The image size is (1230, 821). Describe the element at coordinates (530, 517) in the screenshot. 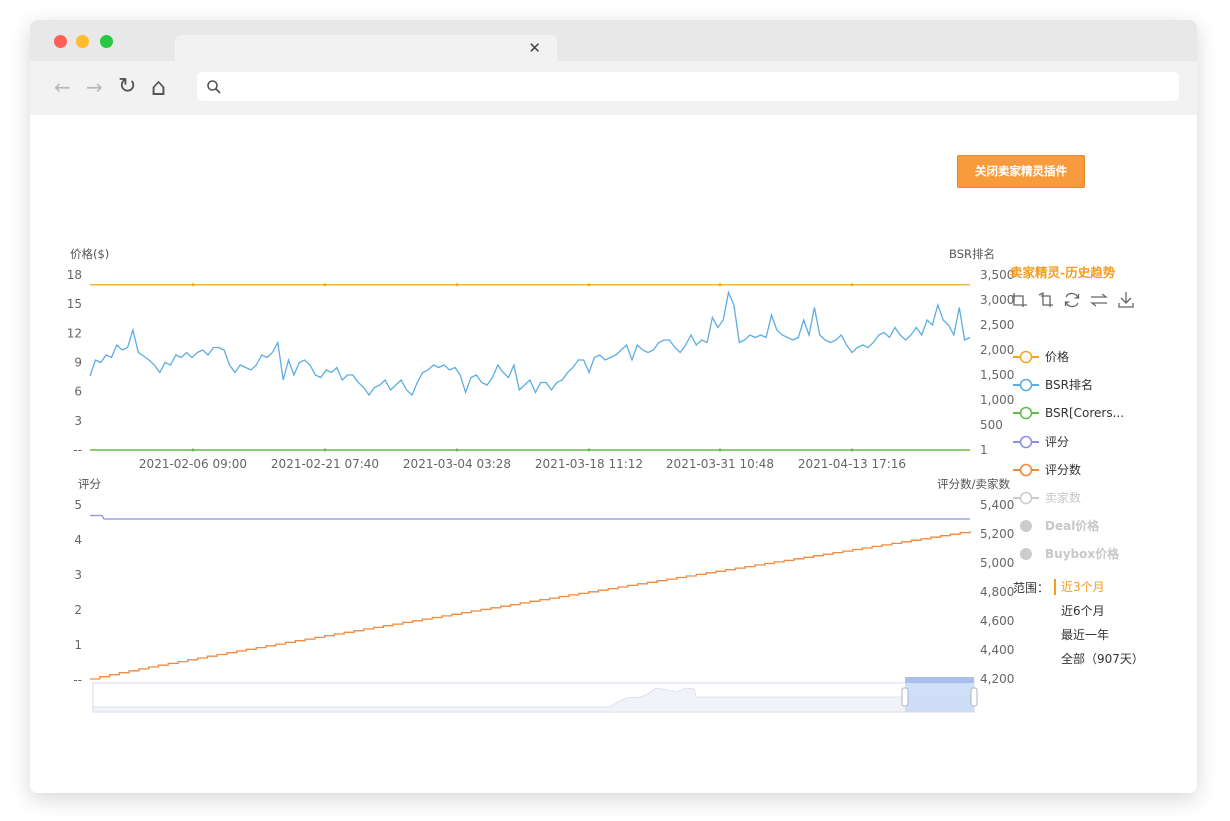

I see `rating-series-line` at that location.